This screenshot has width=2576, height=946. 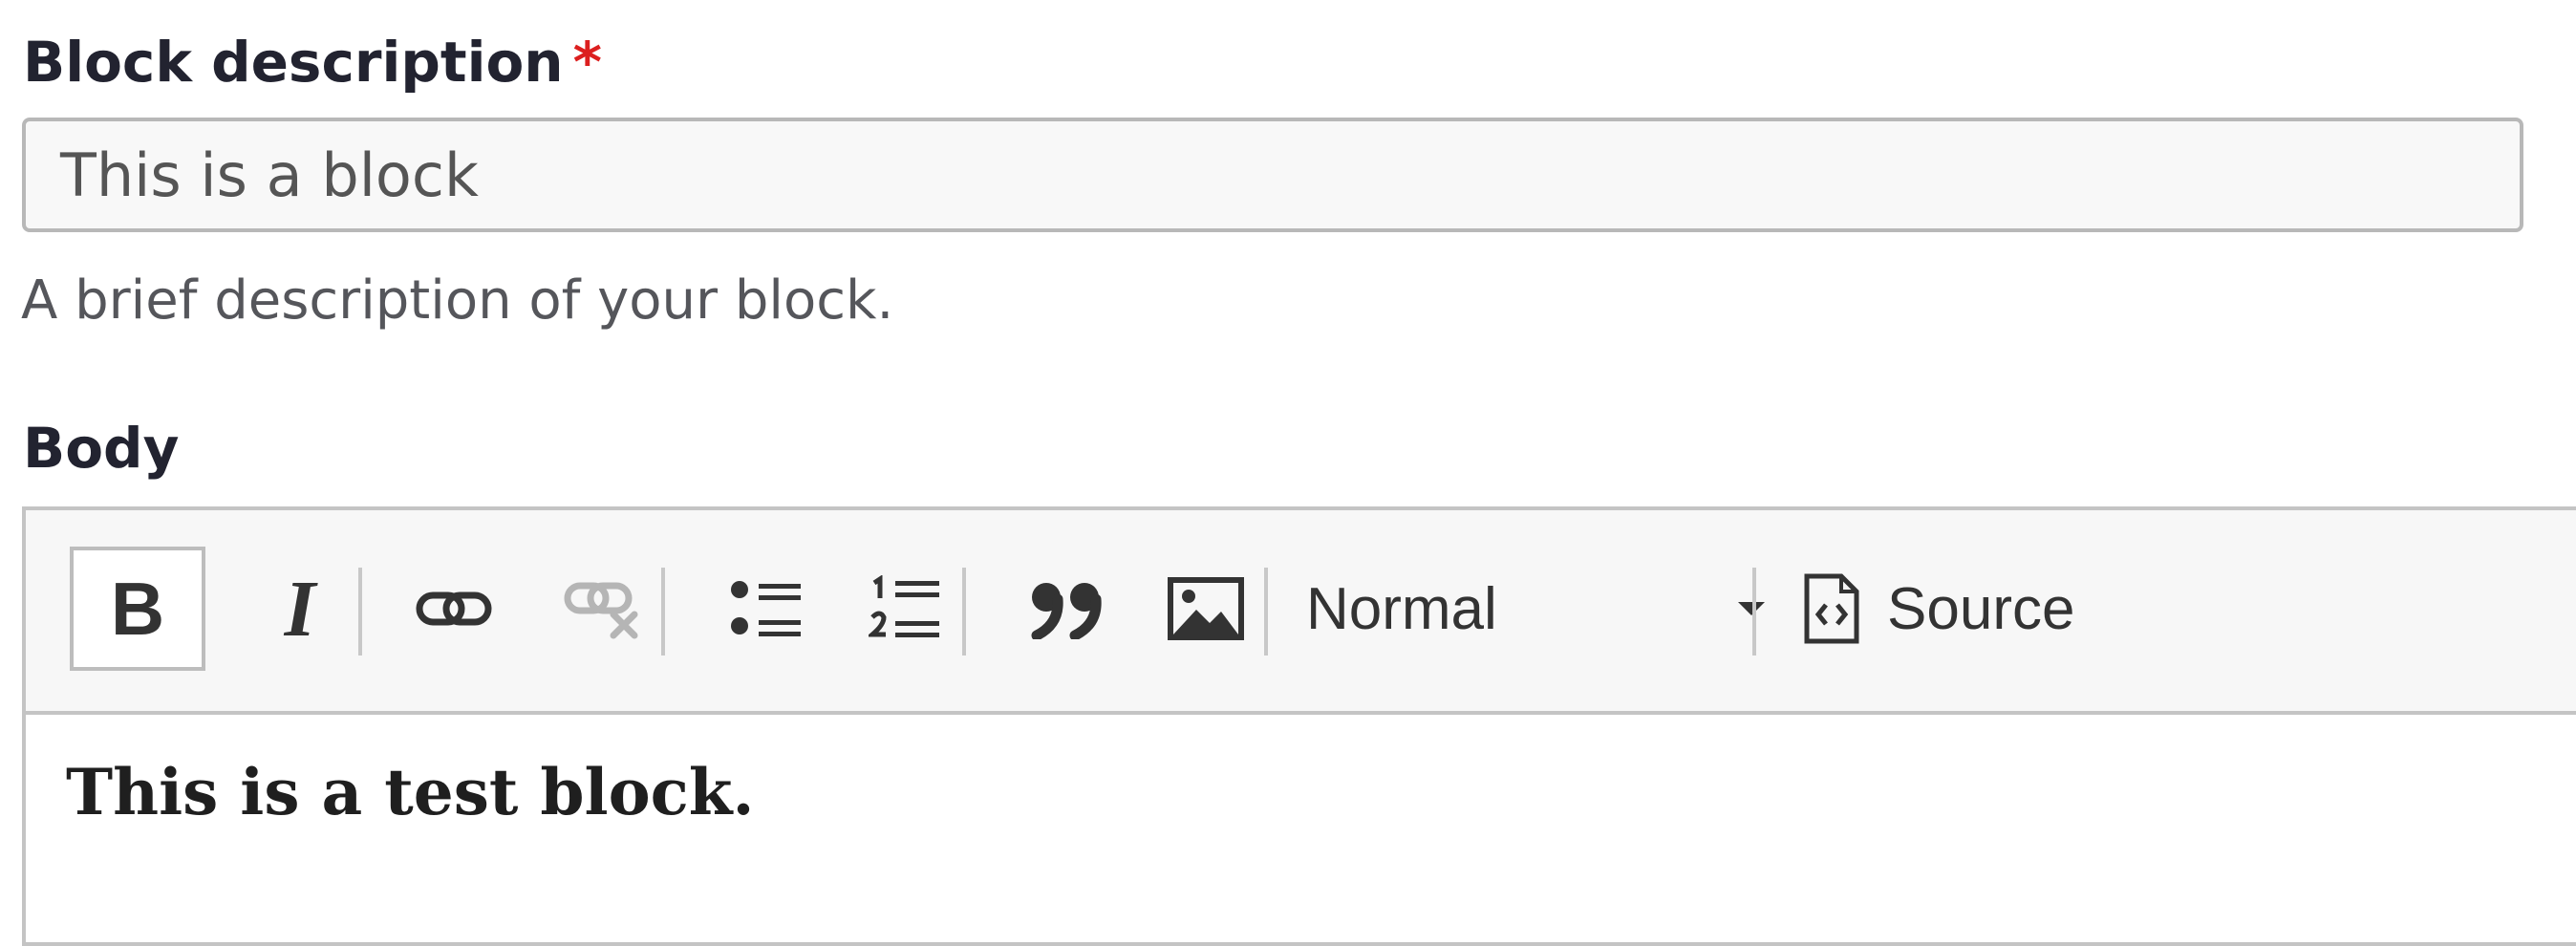 What do you see at coordinates (1751, 609) in the screenshot?
I see `chevron-down-icon` at bounding box center [1751, 609].